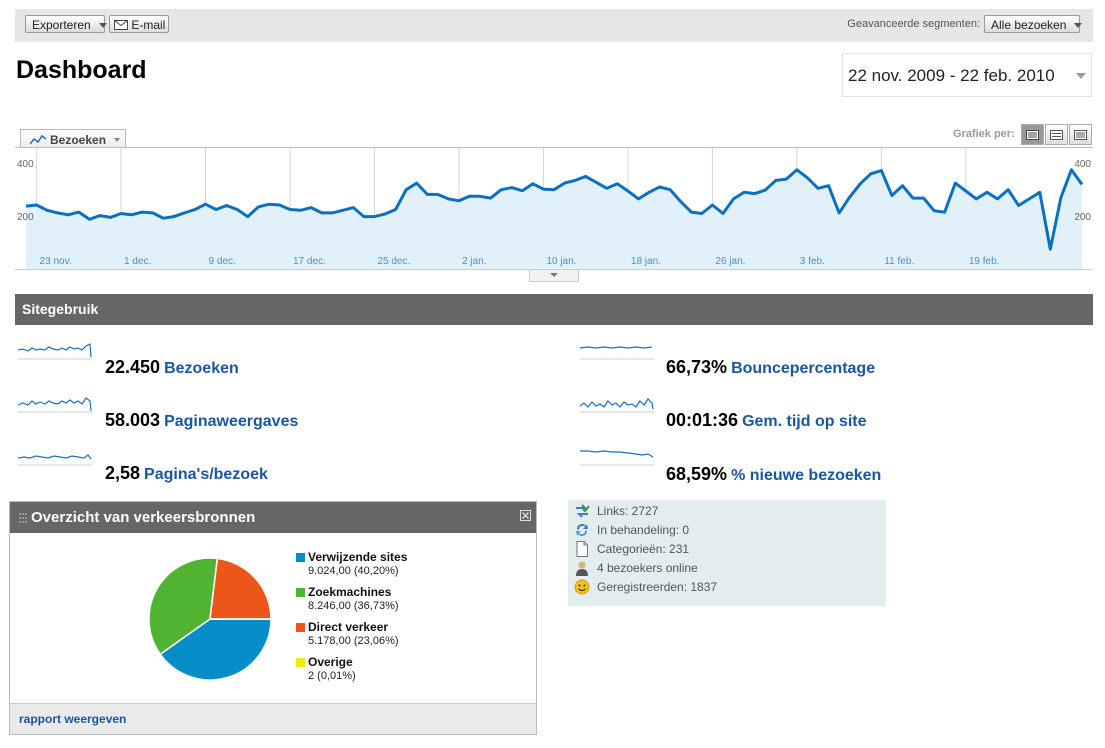 This screenshot has width=1105, height=748. Describe the element at coordinates (353, 571) in the screenshot. I see `legend-value: 9.024,00 (40,20%)` at that location.